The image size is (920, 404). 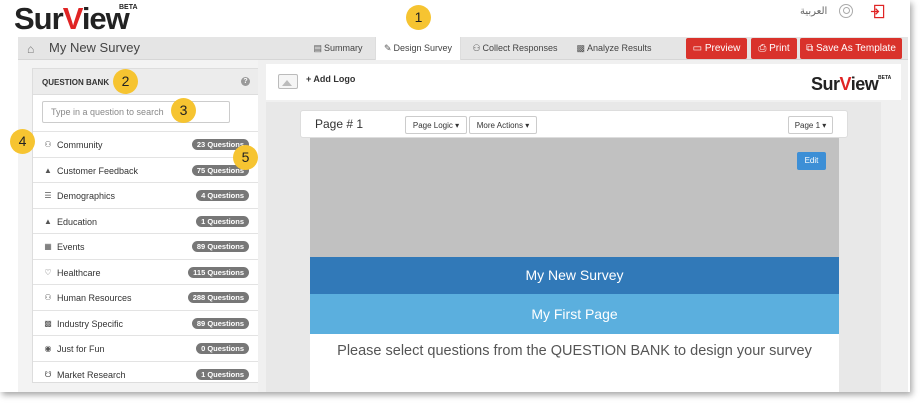 What do you see at coordinates (338, 48) in the screenshot?
I see `tab-summary: ▤ Summary` at bounding box center [338, 48].